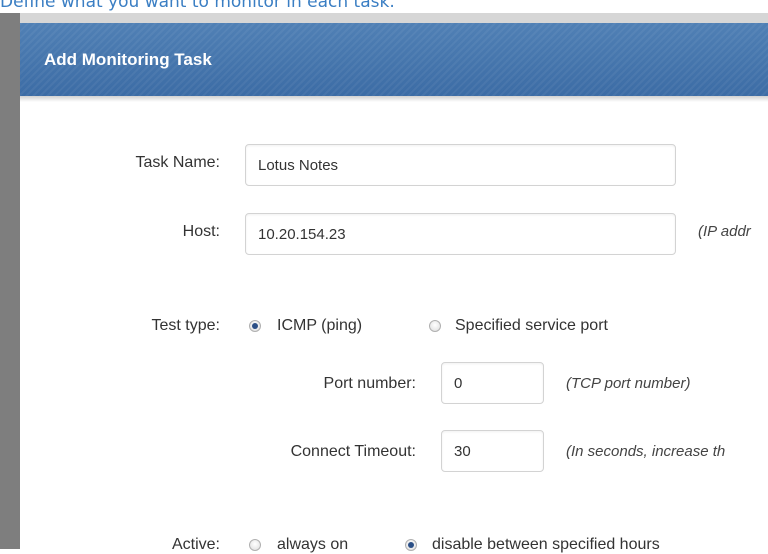  Describe the element at coordinates (201, 231) in the screenshot. I see `host-label: Host:` at that location.